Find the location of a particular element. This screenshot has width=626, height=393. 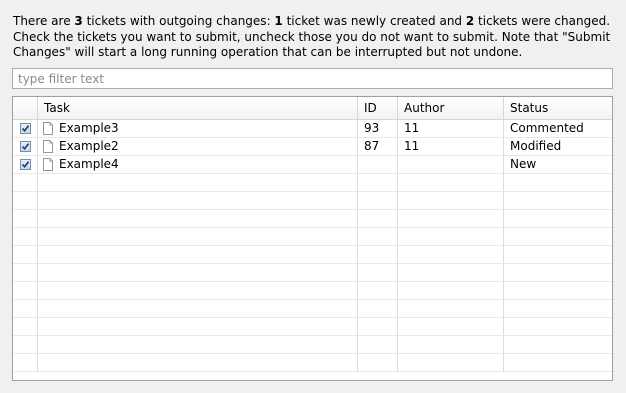

table-row: Example3 93 11 Commented is located at coordinates (312, 129).